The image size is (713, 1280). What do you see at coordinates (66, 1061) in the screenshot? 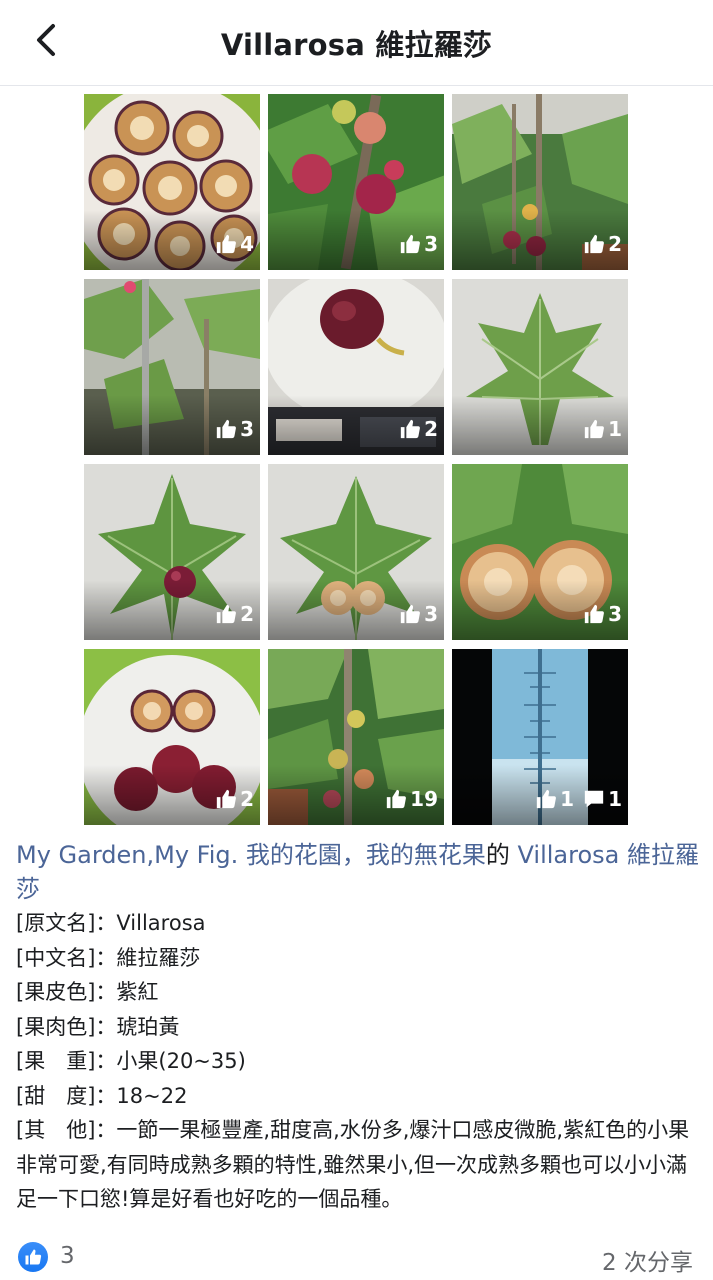
I see `detail-label: [果 重]：` at bounding box center [66, 1061].